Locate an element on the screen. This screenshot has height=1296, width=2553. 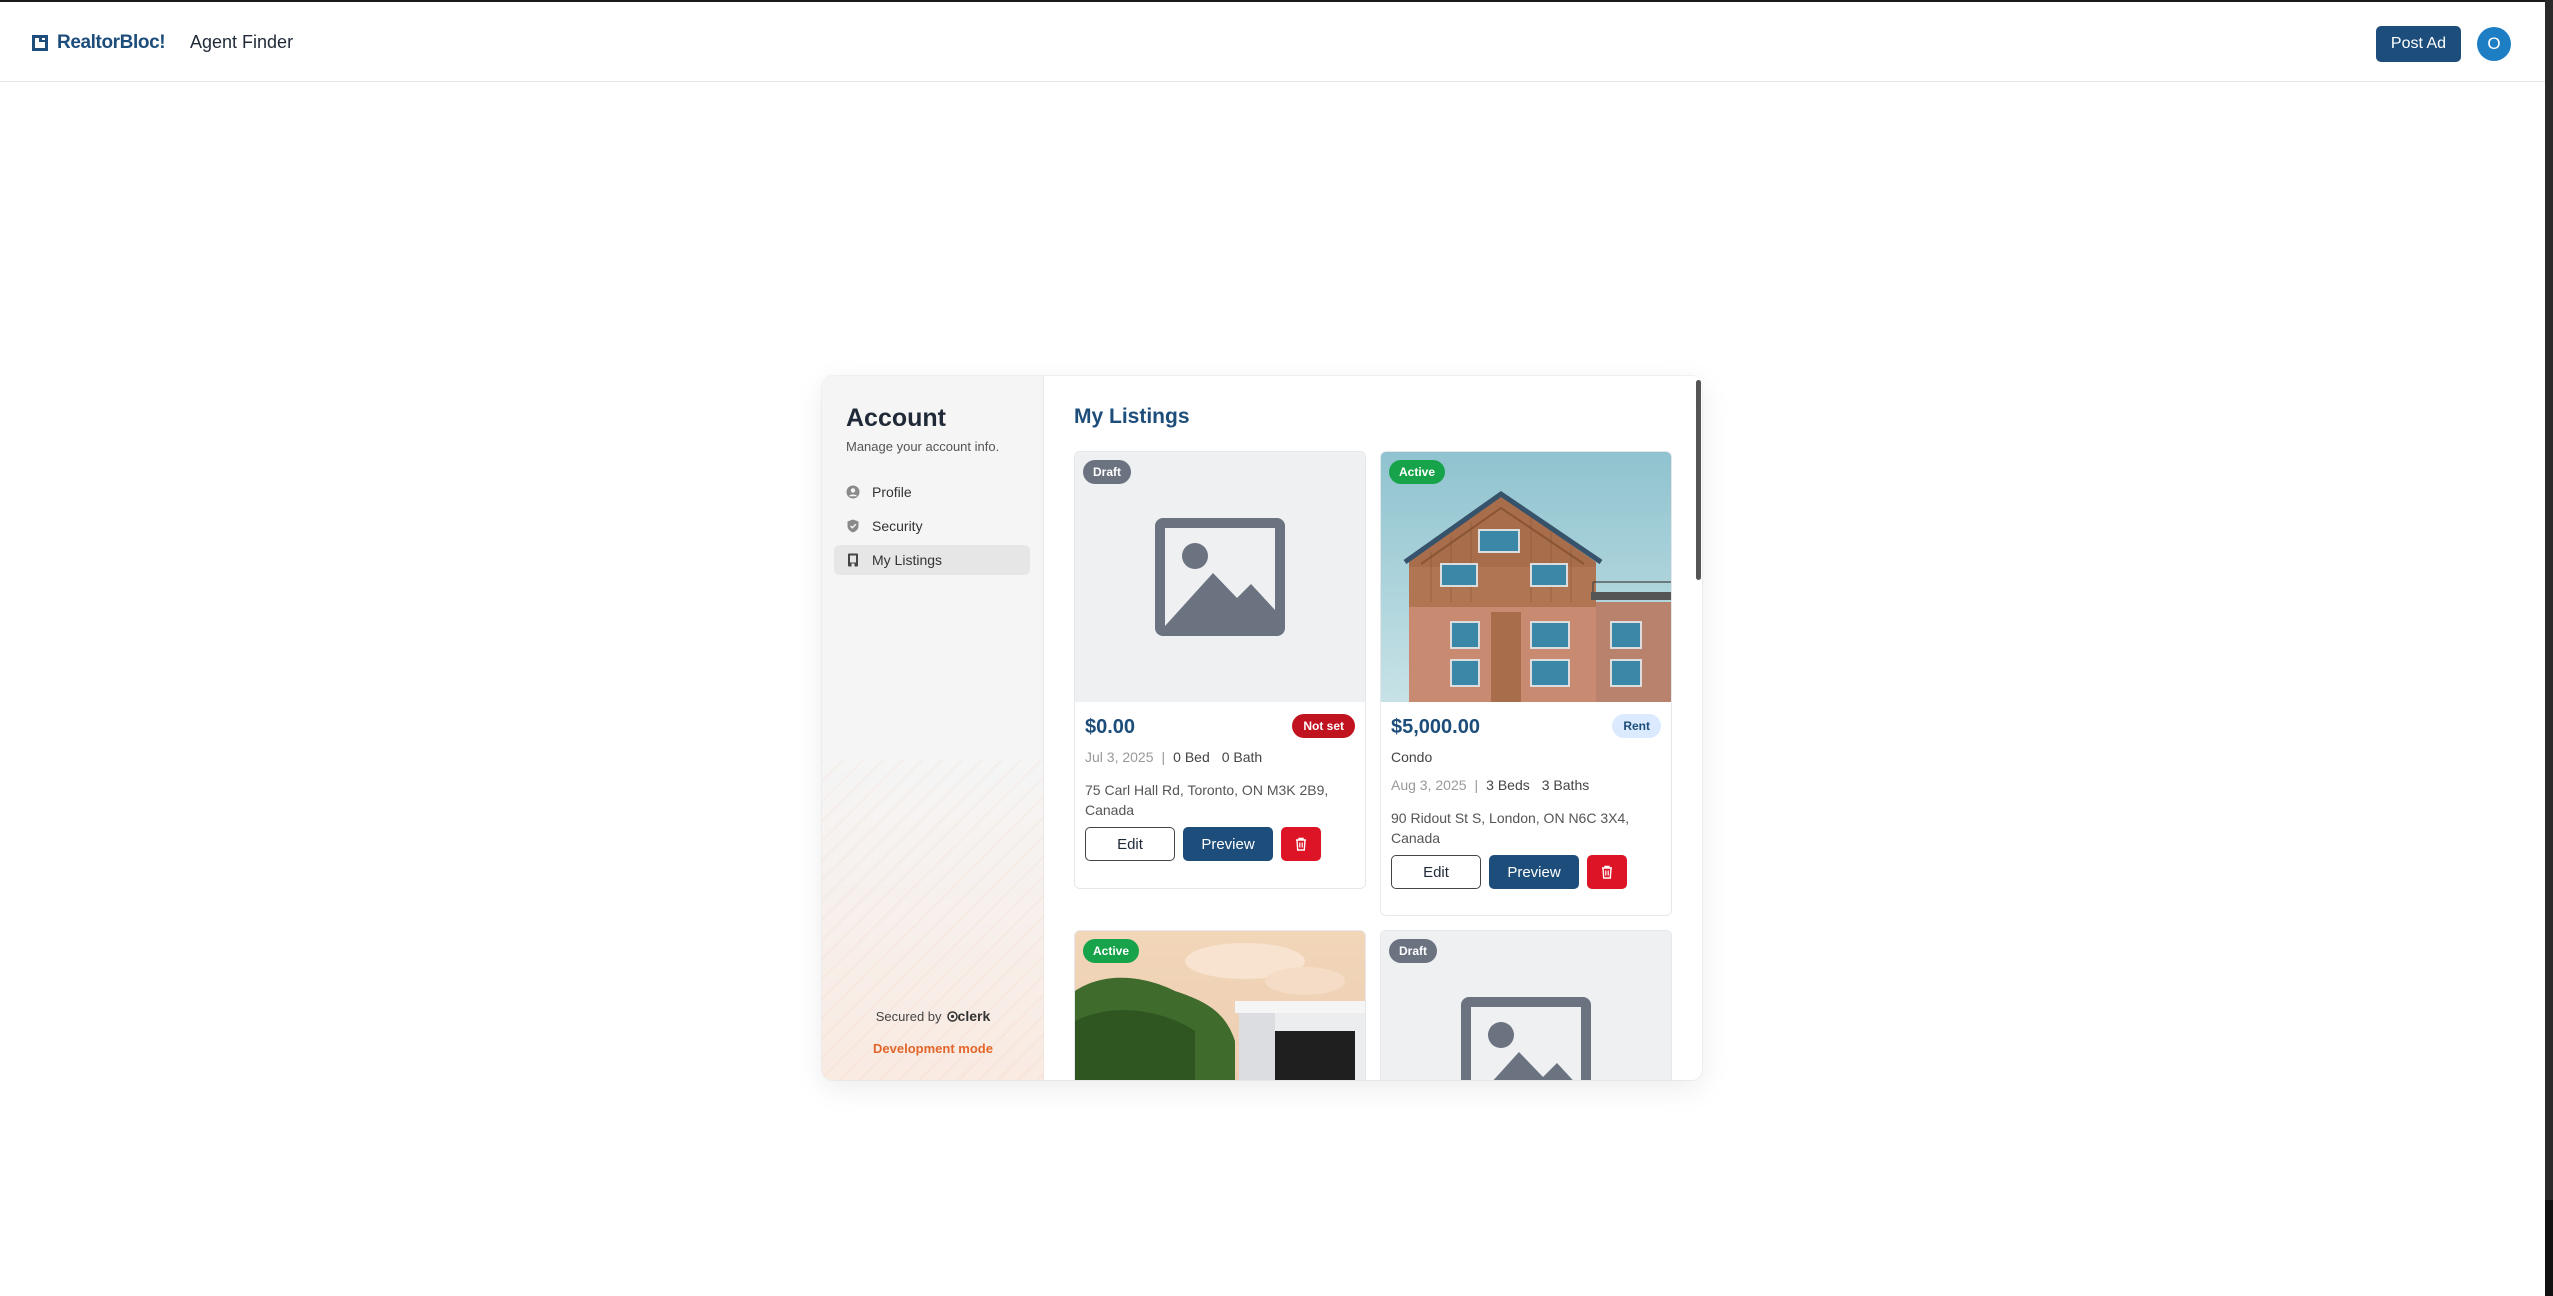
listing-card: Draft is located at coordinates (1526, 1005).